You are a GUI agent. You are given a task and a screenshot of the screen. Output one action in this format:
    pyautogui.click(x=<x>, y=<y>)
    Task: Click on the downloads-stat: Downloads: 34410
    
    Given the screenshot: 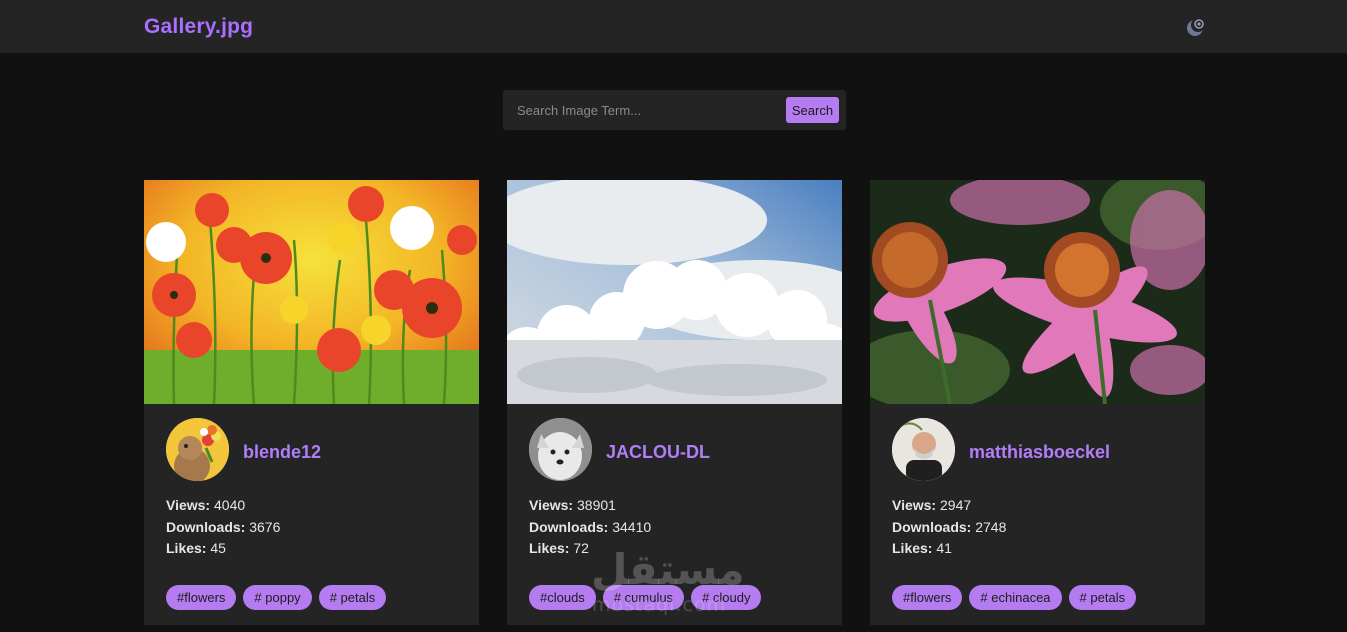 What is the action you would take?
    pyautogui.click(x=590, y=526)
    